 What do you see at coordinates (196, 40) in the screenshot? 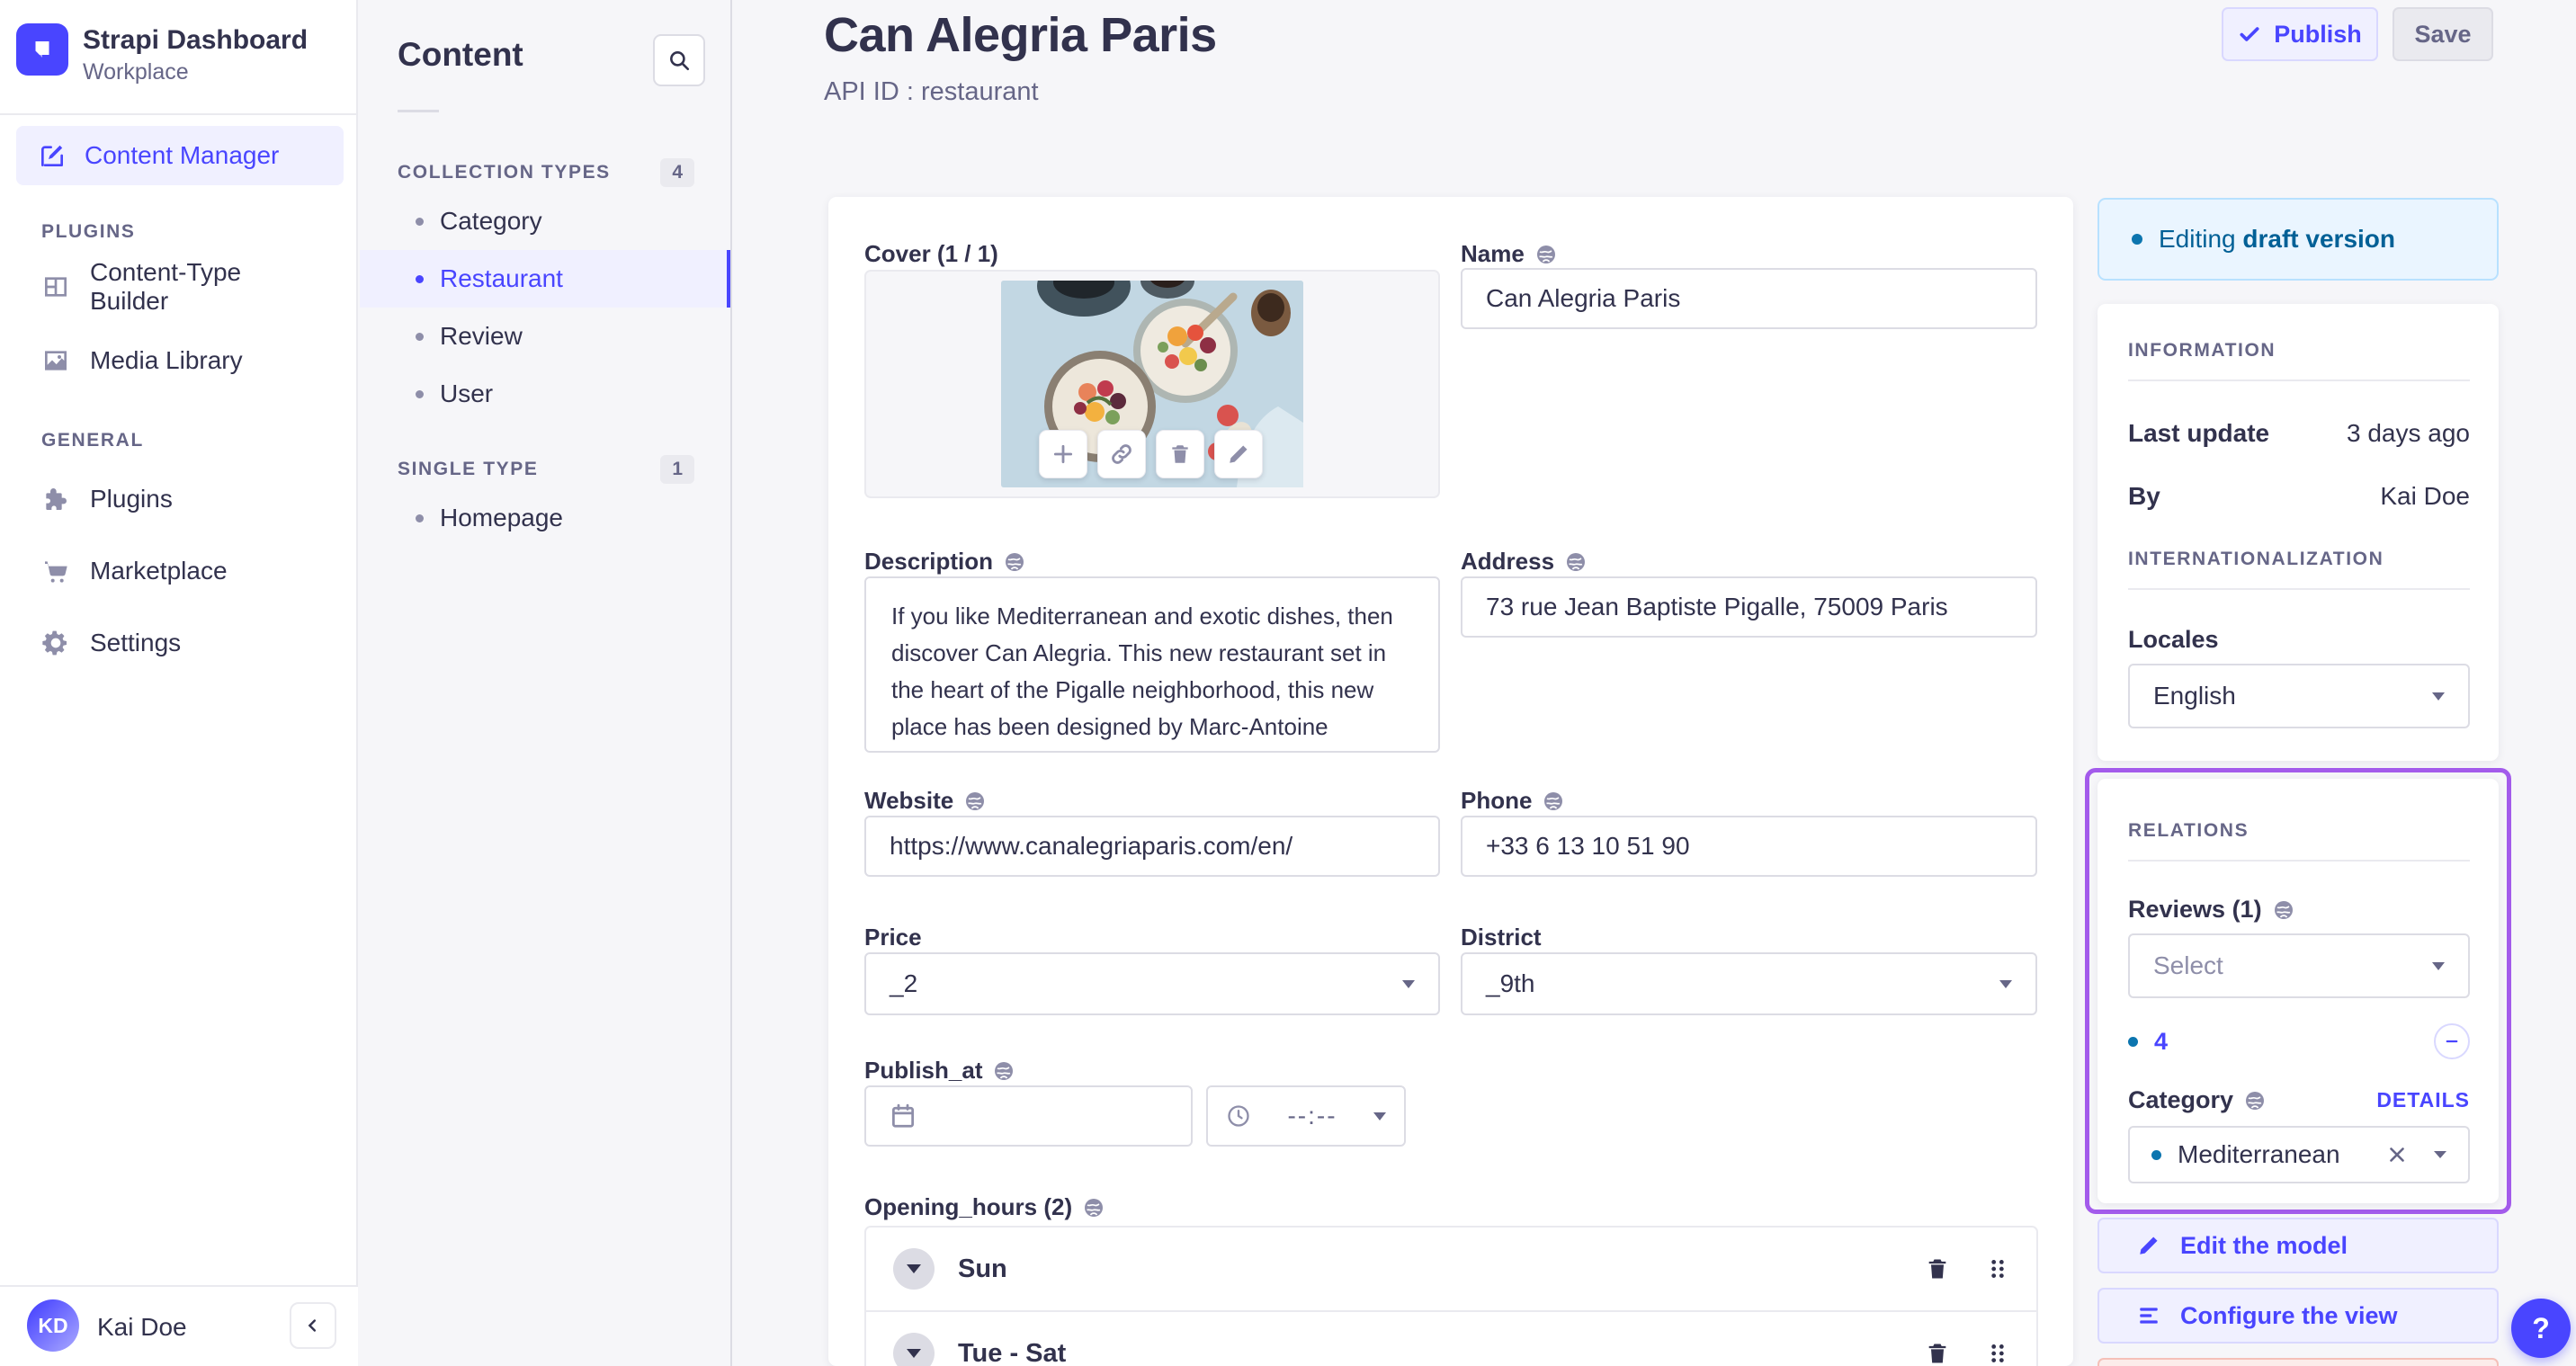
I see `brand-title: Strapi Dashboard` at bounding box center [196, 40].